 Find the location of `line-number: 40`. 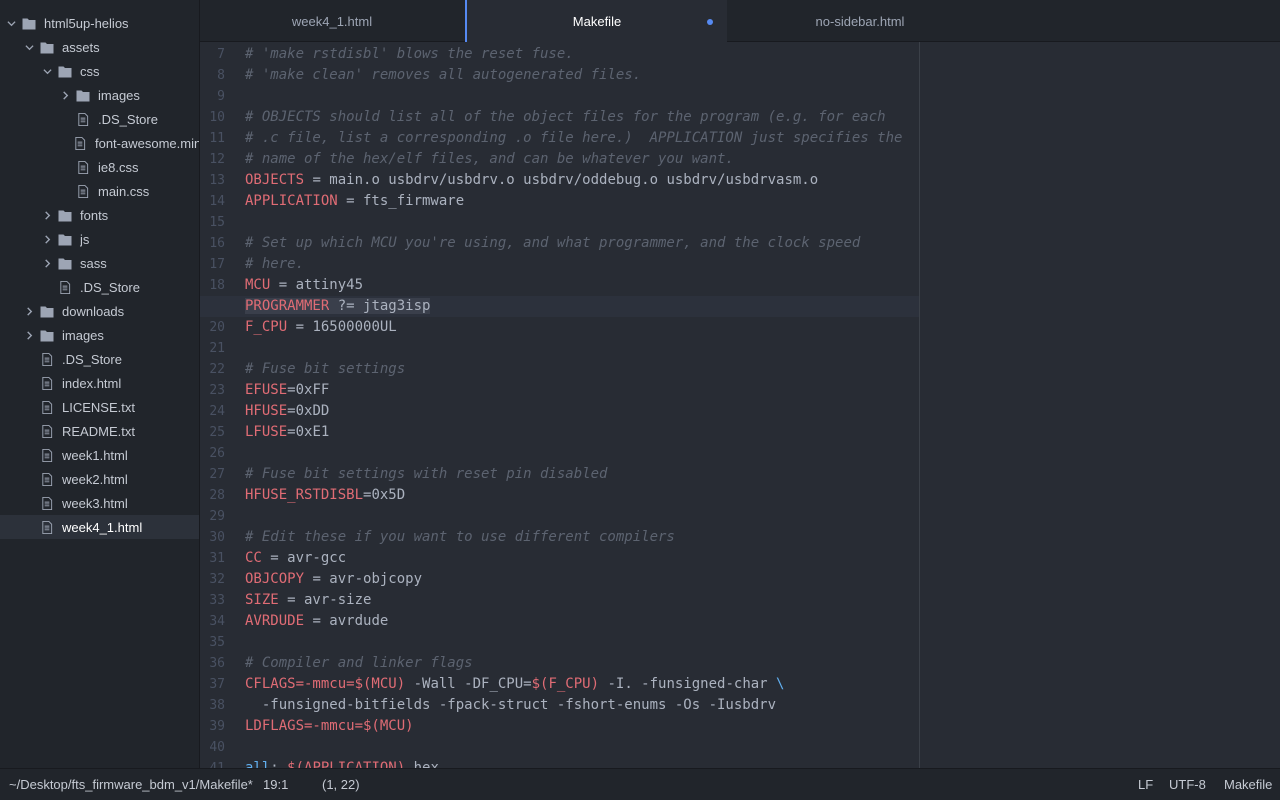

line-number: 40 is located at coordinates (217, 747).